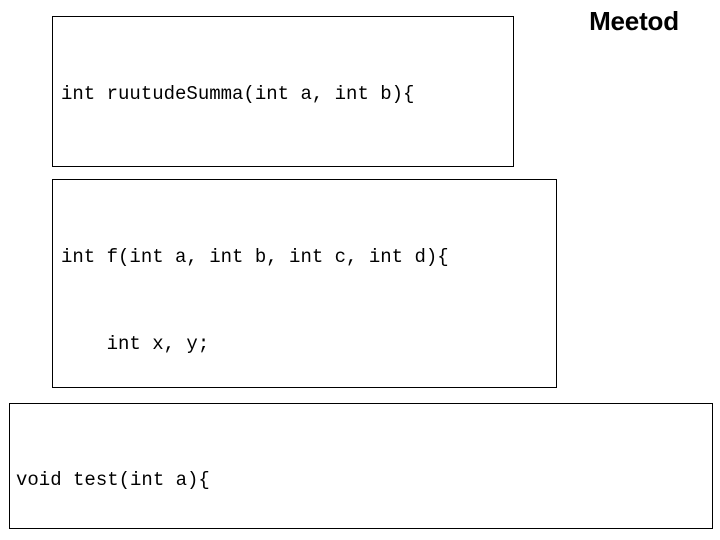 Image resolution: width=720 pixels, height=540 pixels. Describe the element at coordinates (113, 480) in the screenshot. I see `code-line: void test(int a){` at that location.